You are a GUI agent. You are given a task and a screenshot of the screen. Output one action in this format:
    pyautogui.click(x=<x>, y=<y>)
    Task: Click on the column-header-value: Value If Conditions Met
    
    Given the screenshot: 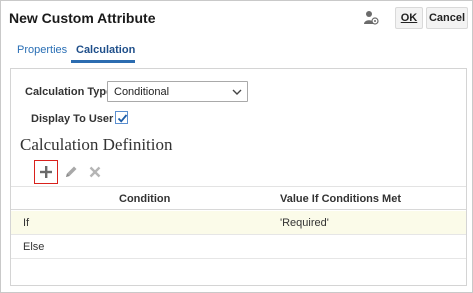 What is the action you would take?
    pyautogui.click(x=340, y=199)
    